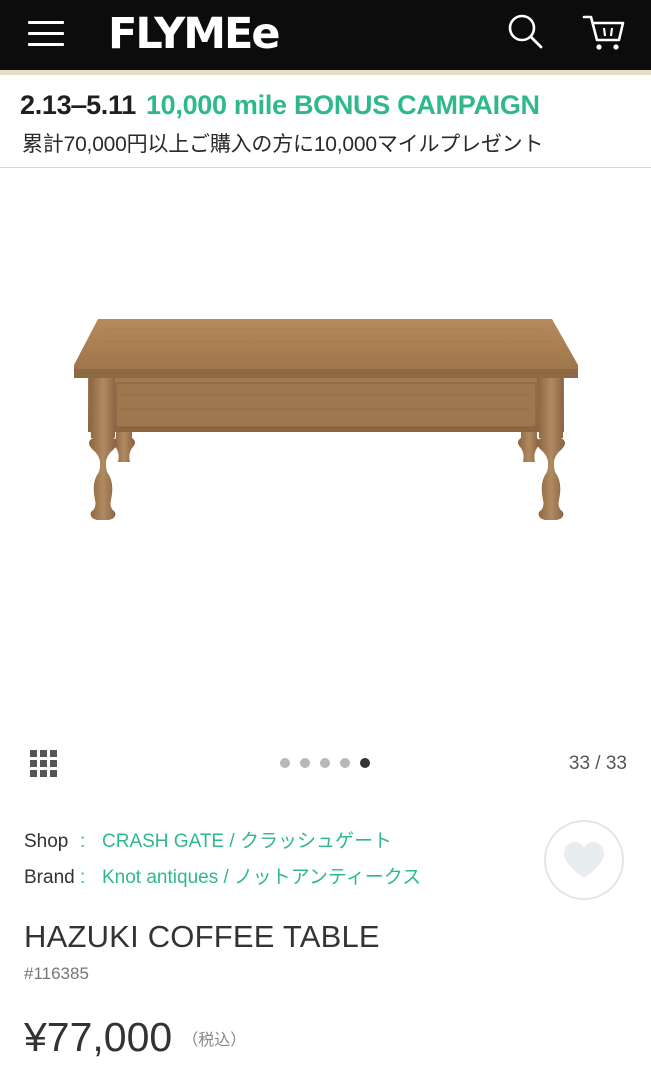 This screenshot has width=651, height=1080. What do you see at coordinates (98, 1037) in the screenshot?
I see `price-value: ¥77,000` at bounding box center [98, 1037].